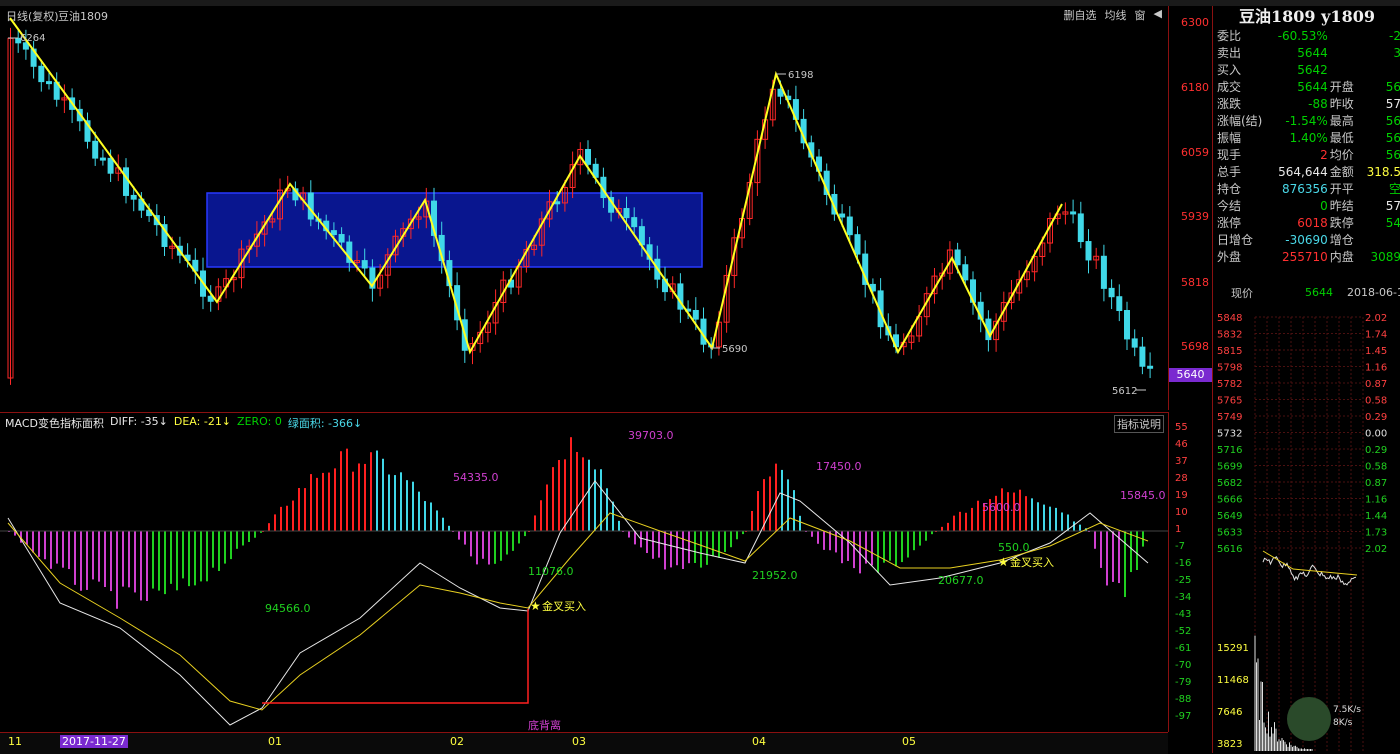  Describe the element at coordinates (1014, 547) in the screenshot. I see `macd-area-label: 550.0` at that location.